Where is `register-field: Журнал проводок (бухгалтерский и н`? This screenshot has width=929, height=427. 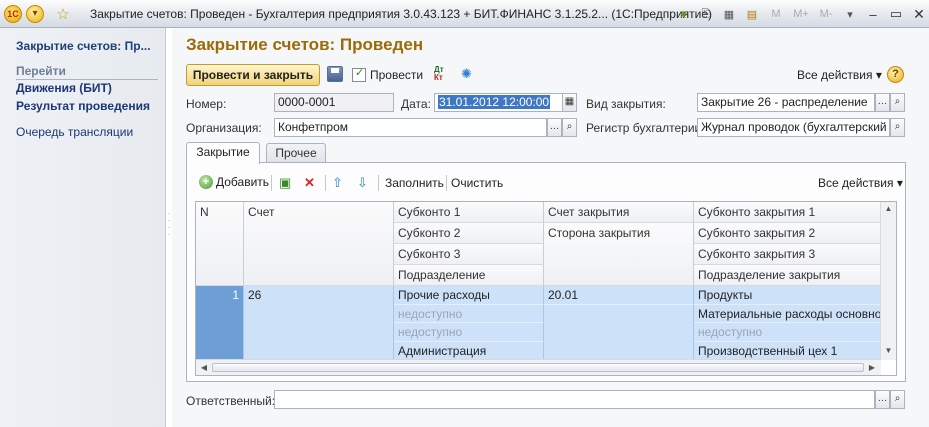
register-field: Журнал проводок (бухгалтерский и н is located at coordinates (793, 127).